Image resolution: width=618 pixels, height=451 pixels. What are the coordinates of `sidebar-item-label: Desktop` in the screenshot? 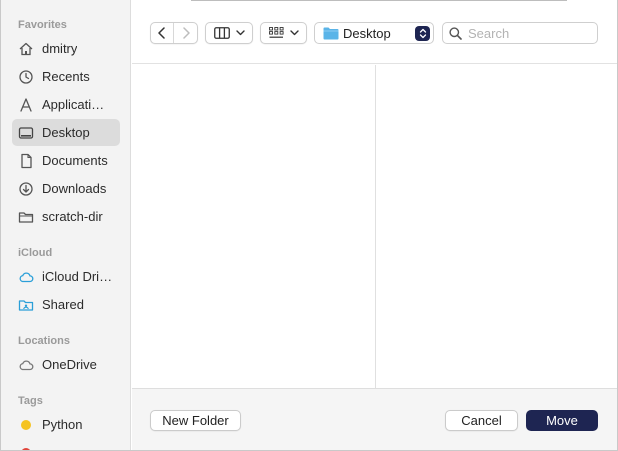 It's located at (66, 132).